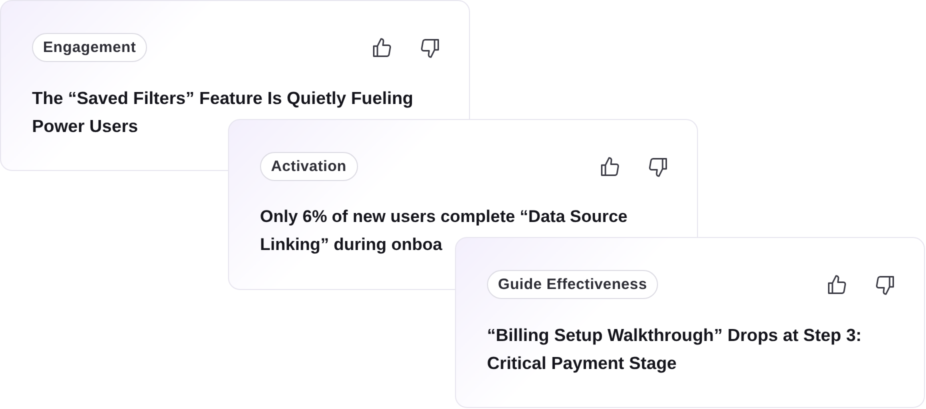  Describe the element at coordinates (223, 112) in the screenshot. I see `insight-title: The “Saved Filters” Feature Is Quietly Fueling Power Users` at that location.